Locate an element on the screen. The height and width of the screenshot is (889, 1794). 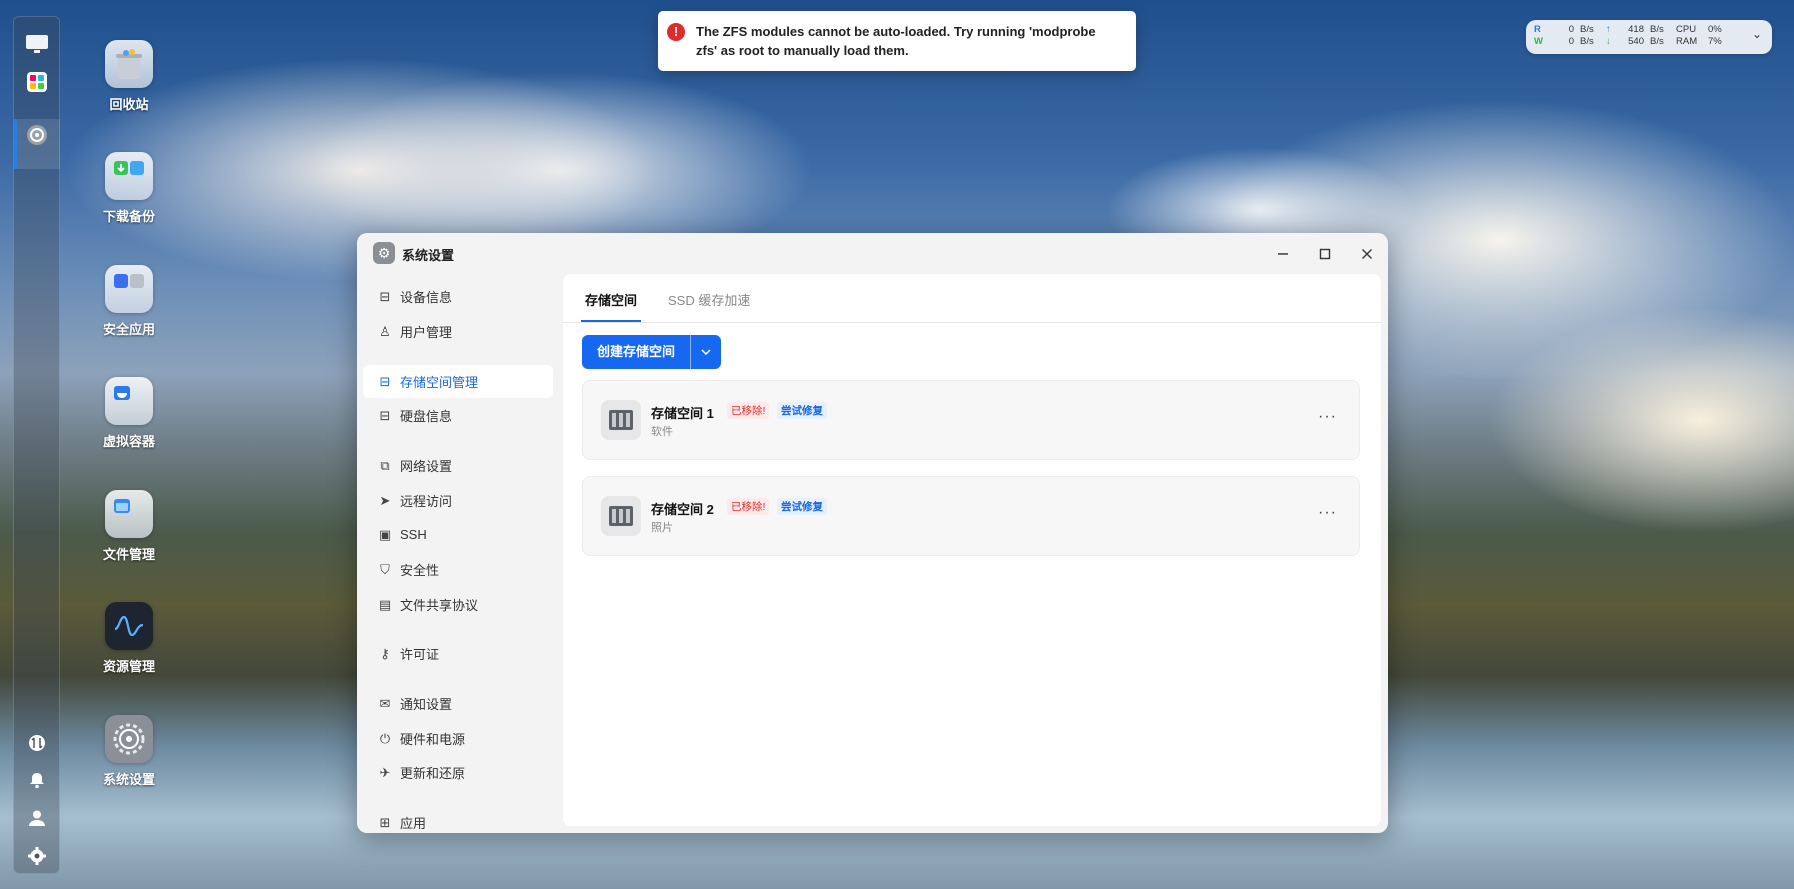
sidebar-item-label: SSH is located at coordinates (413, 534).